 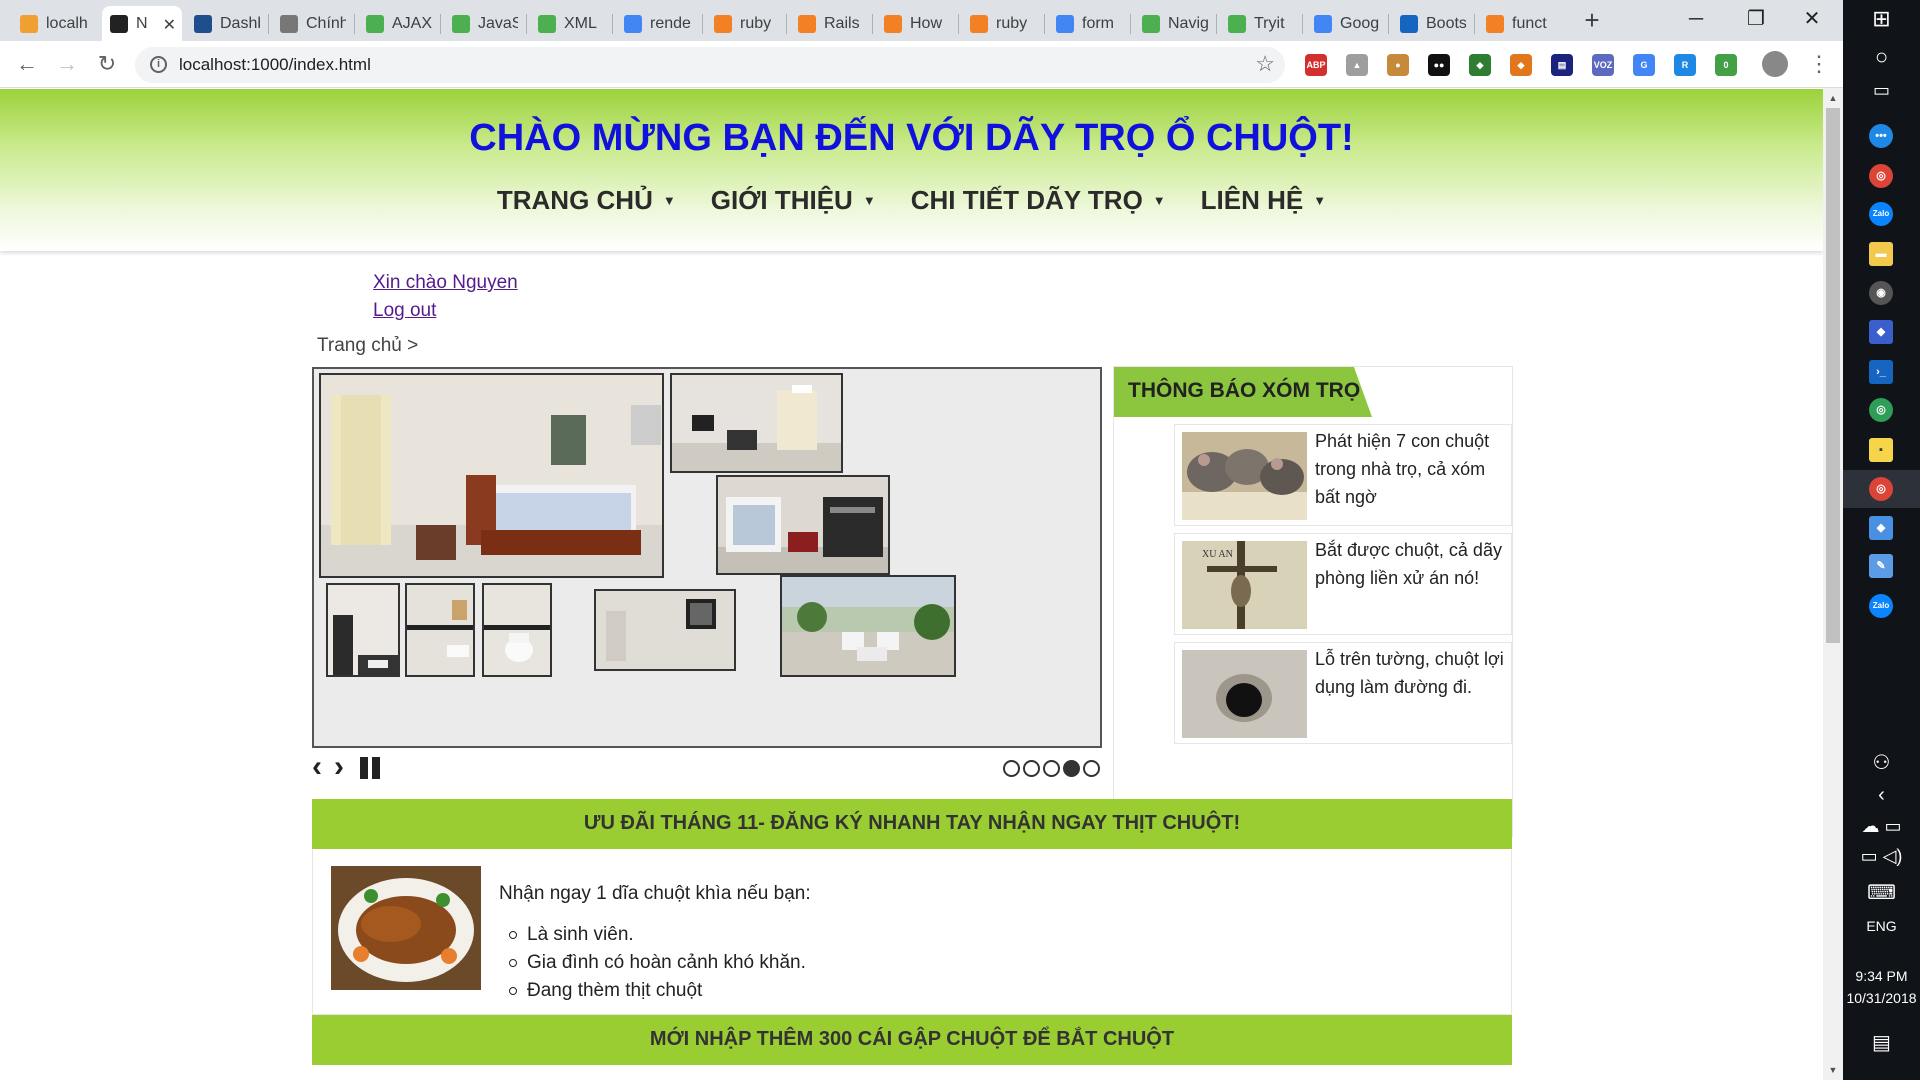 What do you see at coordinates (547, 23) in the screenshot?
I see `w3-icon` at bounding box center [547, 23].